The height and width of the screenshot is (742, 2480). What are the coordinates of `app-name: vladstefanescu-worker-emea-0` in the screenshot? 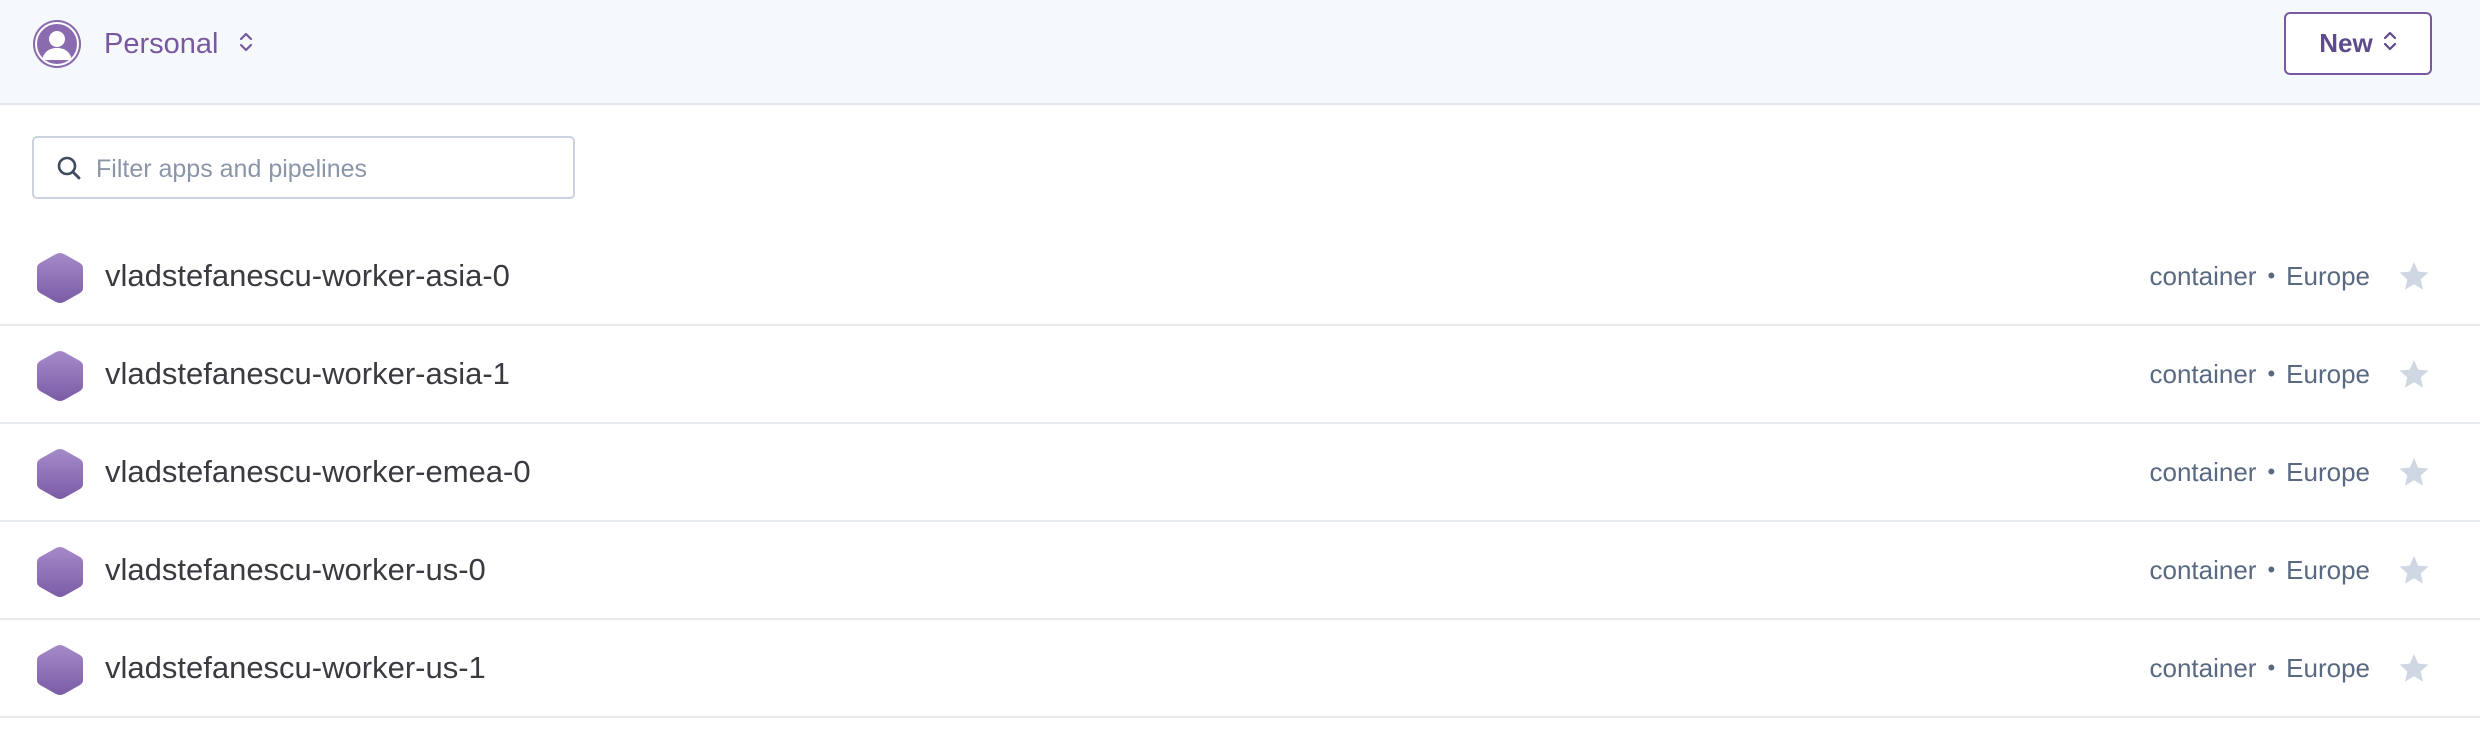 It's located at (318, 472).